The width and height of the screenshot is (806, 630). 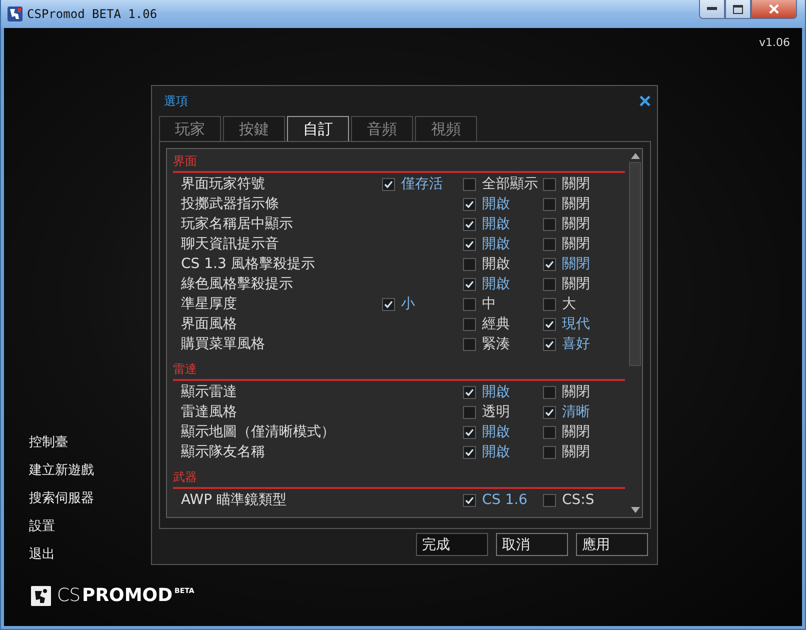 What do you see at coordinates (41, 596) in the screenshot?
I see `logo-icon` at bounding box center [41, 596].